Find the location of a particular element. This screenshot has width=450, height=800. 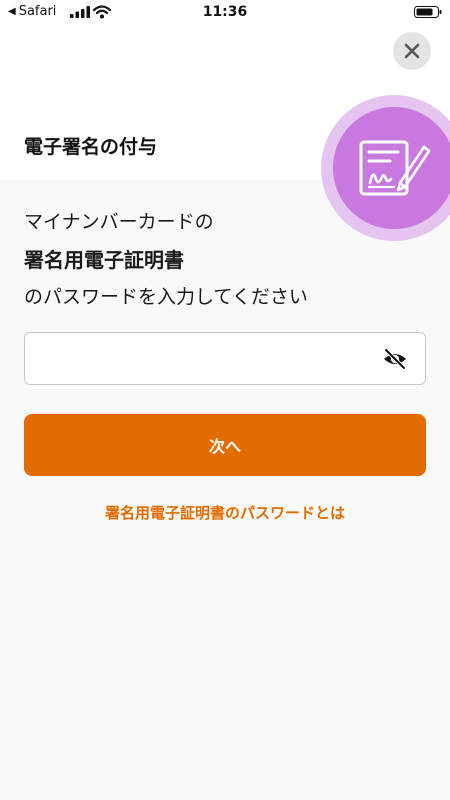

page-title: 電子署名の付与 is located at coordinates (91, 147).